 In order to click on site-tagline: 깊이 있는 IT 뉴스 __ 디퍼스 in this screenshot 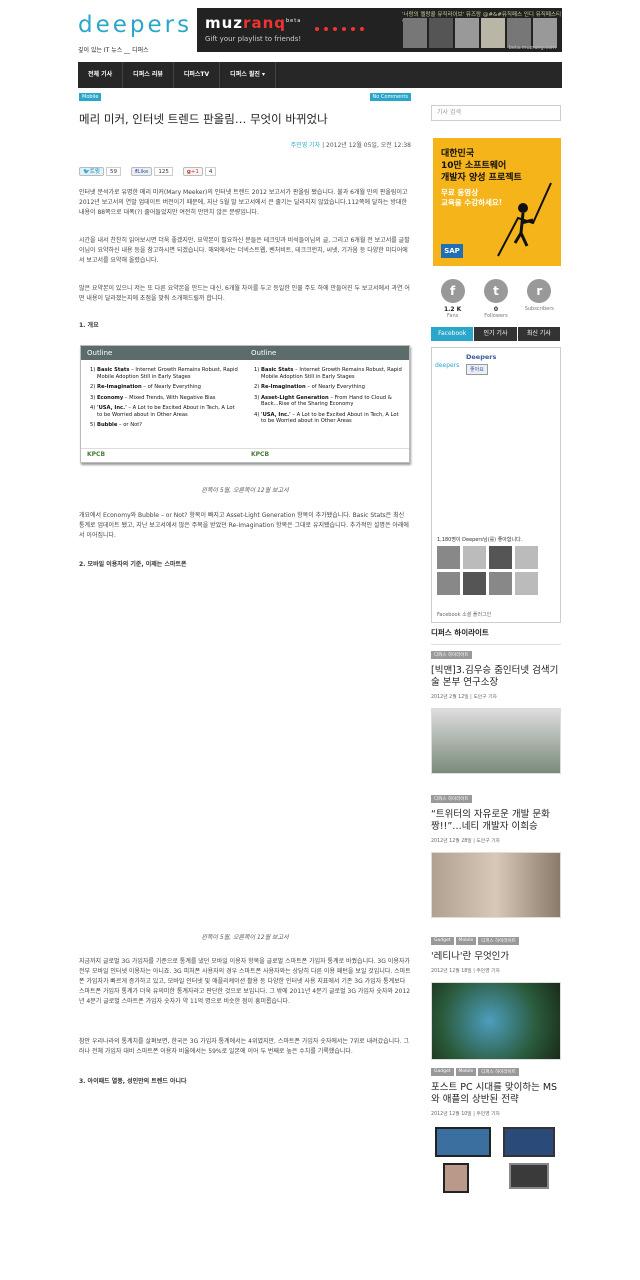, I will do `click(113, 50)`.